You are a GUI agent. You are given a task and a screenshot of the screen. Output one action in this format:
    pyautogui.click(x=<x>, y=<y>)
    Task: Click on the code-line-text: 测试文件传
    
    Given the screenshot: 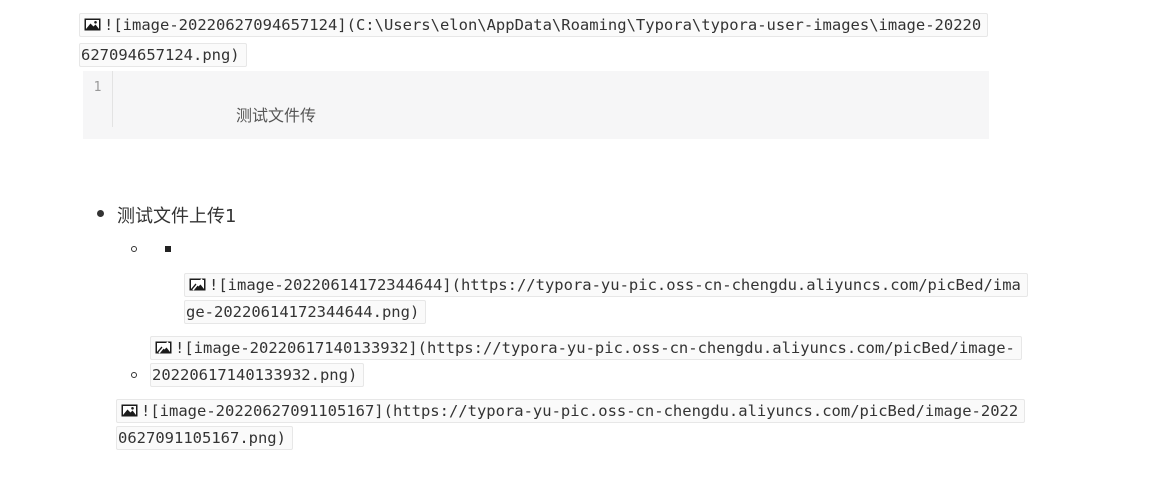 What is the action you would take?
    pyautogui.click(x=276, y=114)
    